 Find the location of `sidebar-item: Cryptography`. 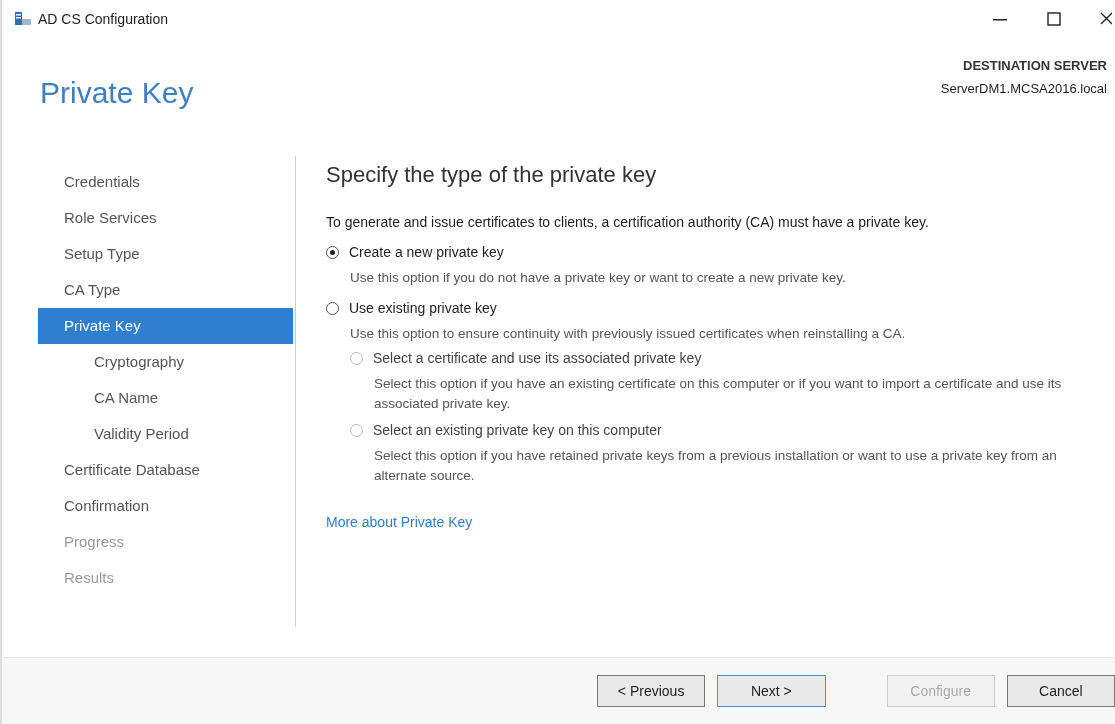

sidebar-item: Cryptography is located at coordinates (165, 362).